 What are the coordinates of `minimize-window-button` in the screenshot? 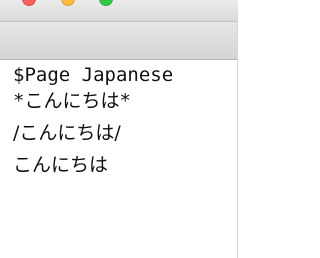 It's located at (68, 3).